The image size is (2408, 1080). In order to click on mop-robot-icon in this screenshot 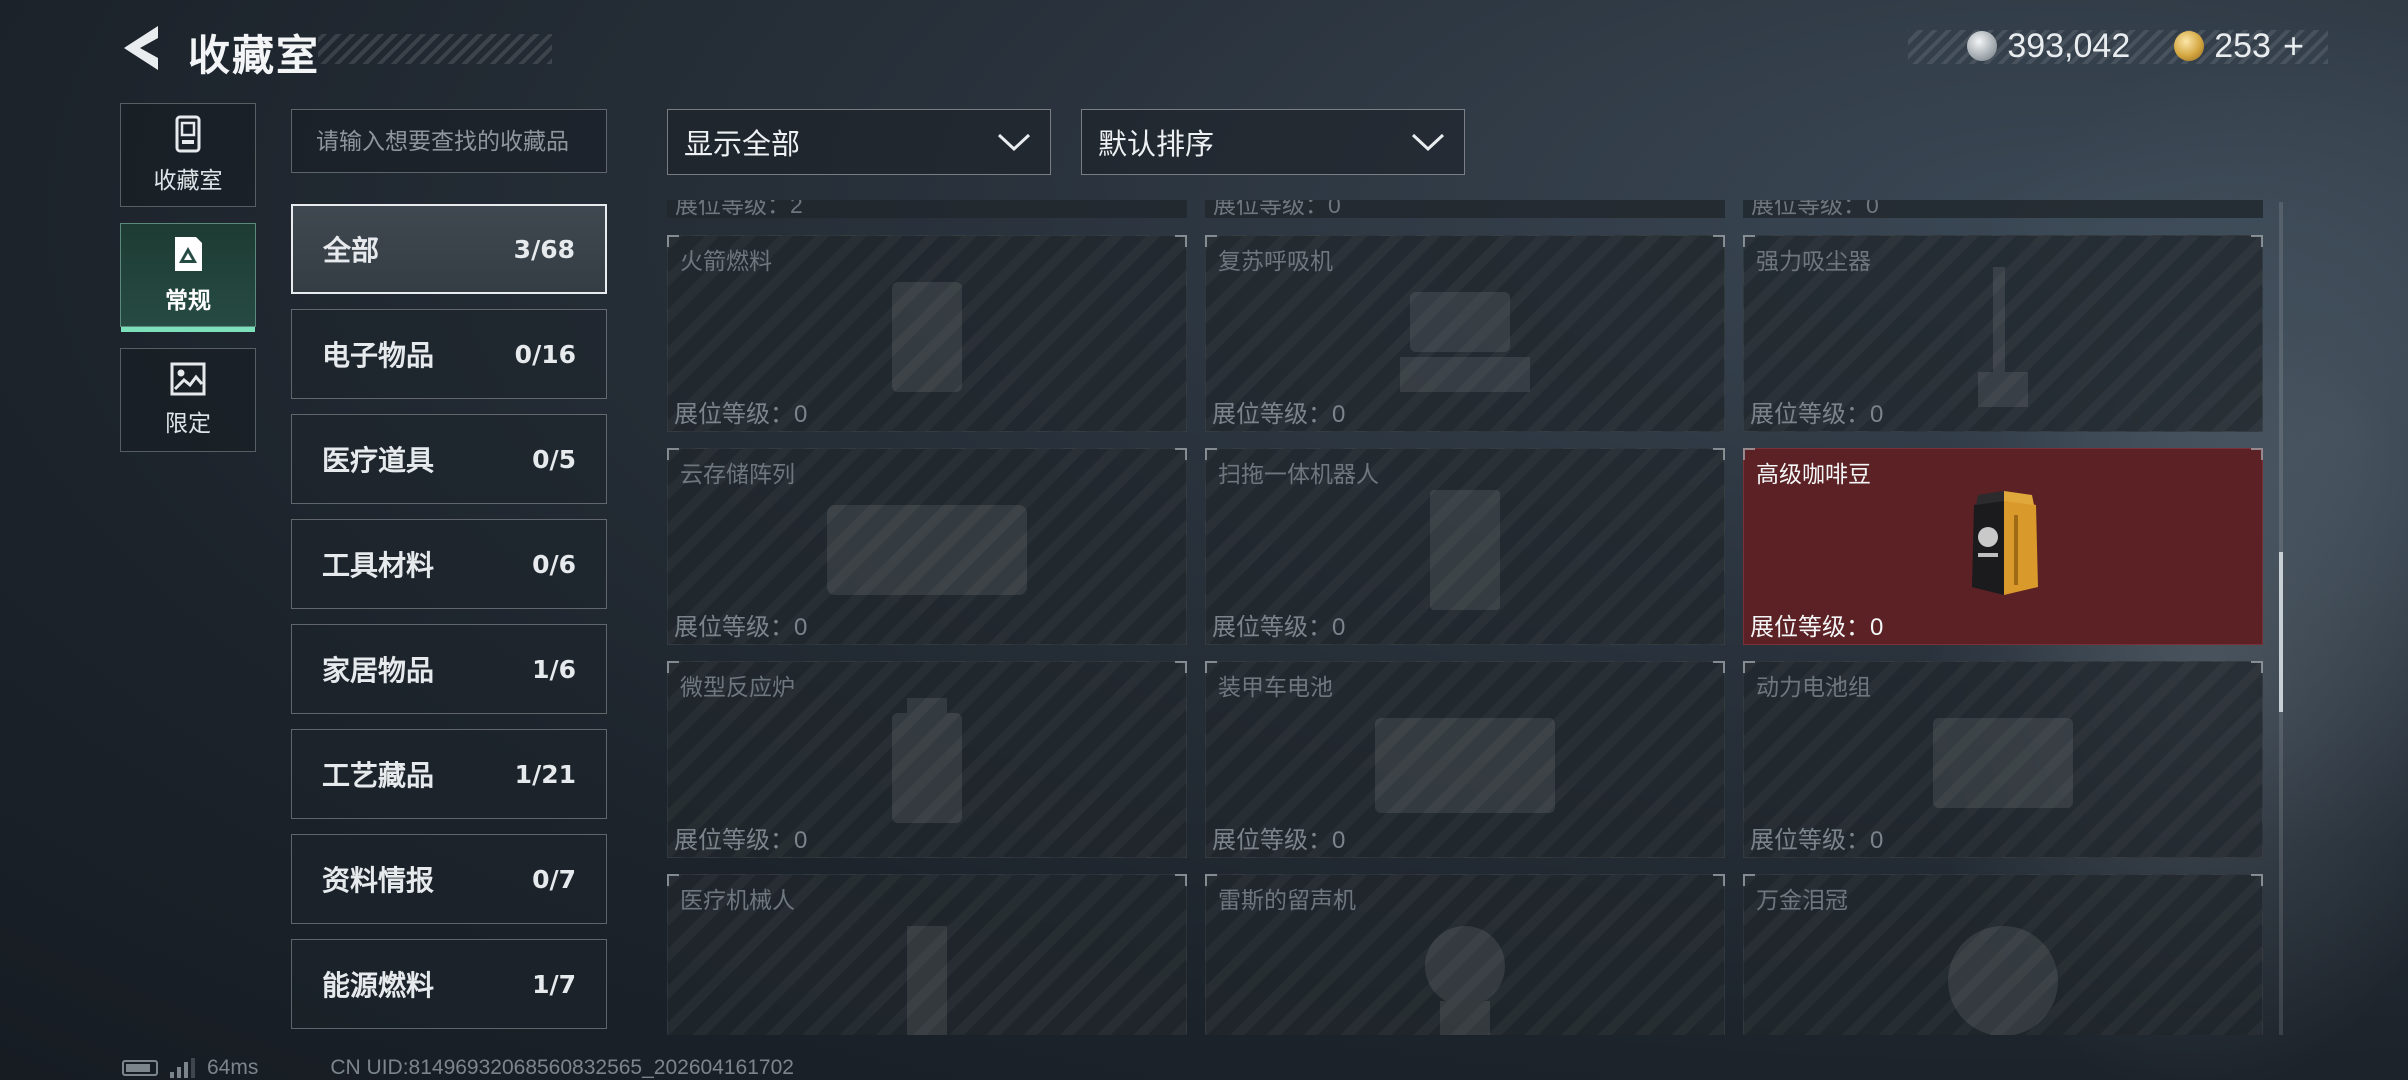, I will do `click(1465, 550)`.